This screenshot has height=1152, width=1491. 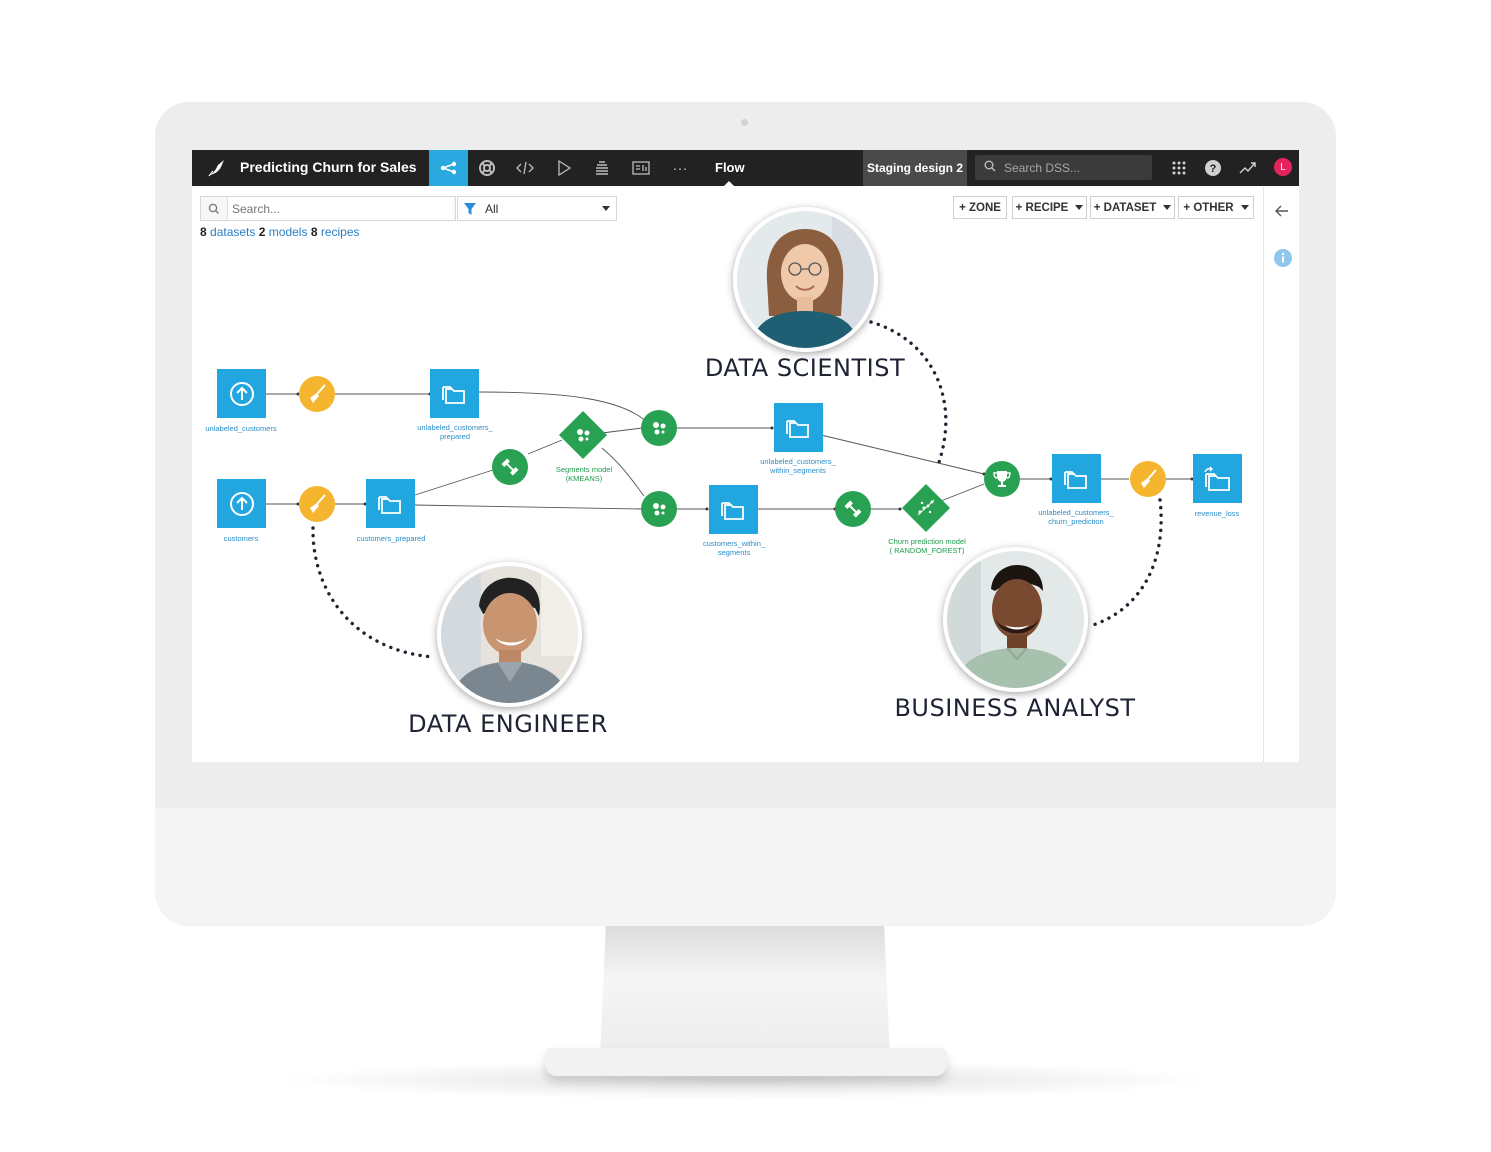 What do you see at coordinates (745, 867) in the screenshot?
I see `monitor-chin` at bounding box center [745, 867].